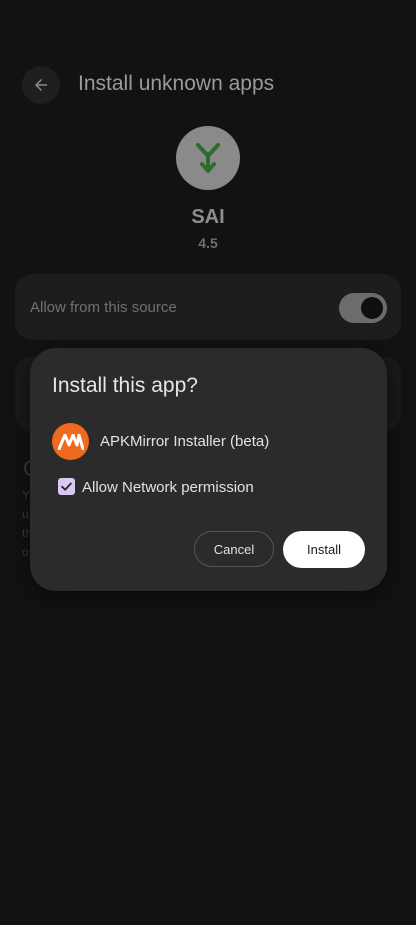 This screenshot has width=416, height=925. I want to click on network-permission-label: Allow Network permission, so click(168, 487).